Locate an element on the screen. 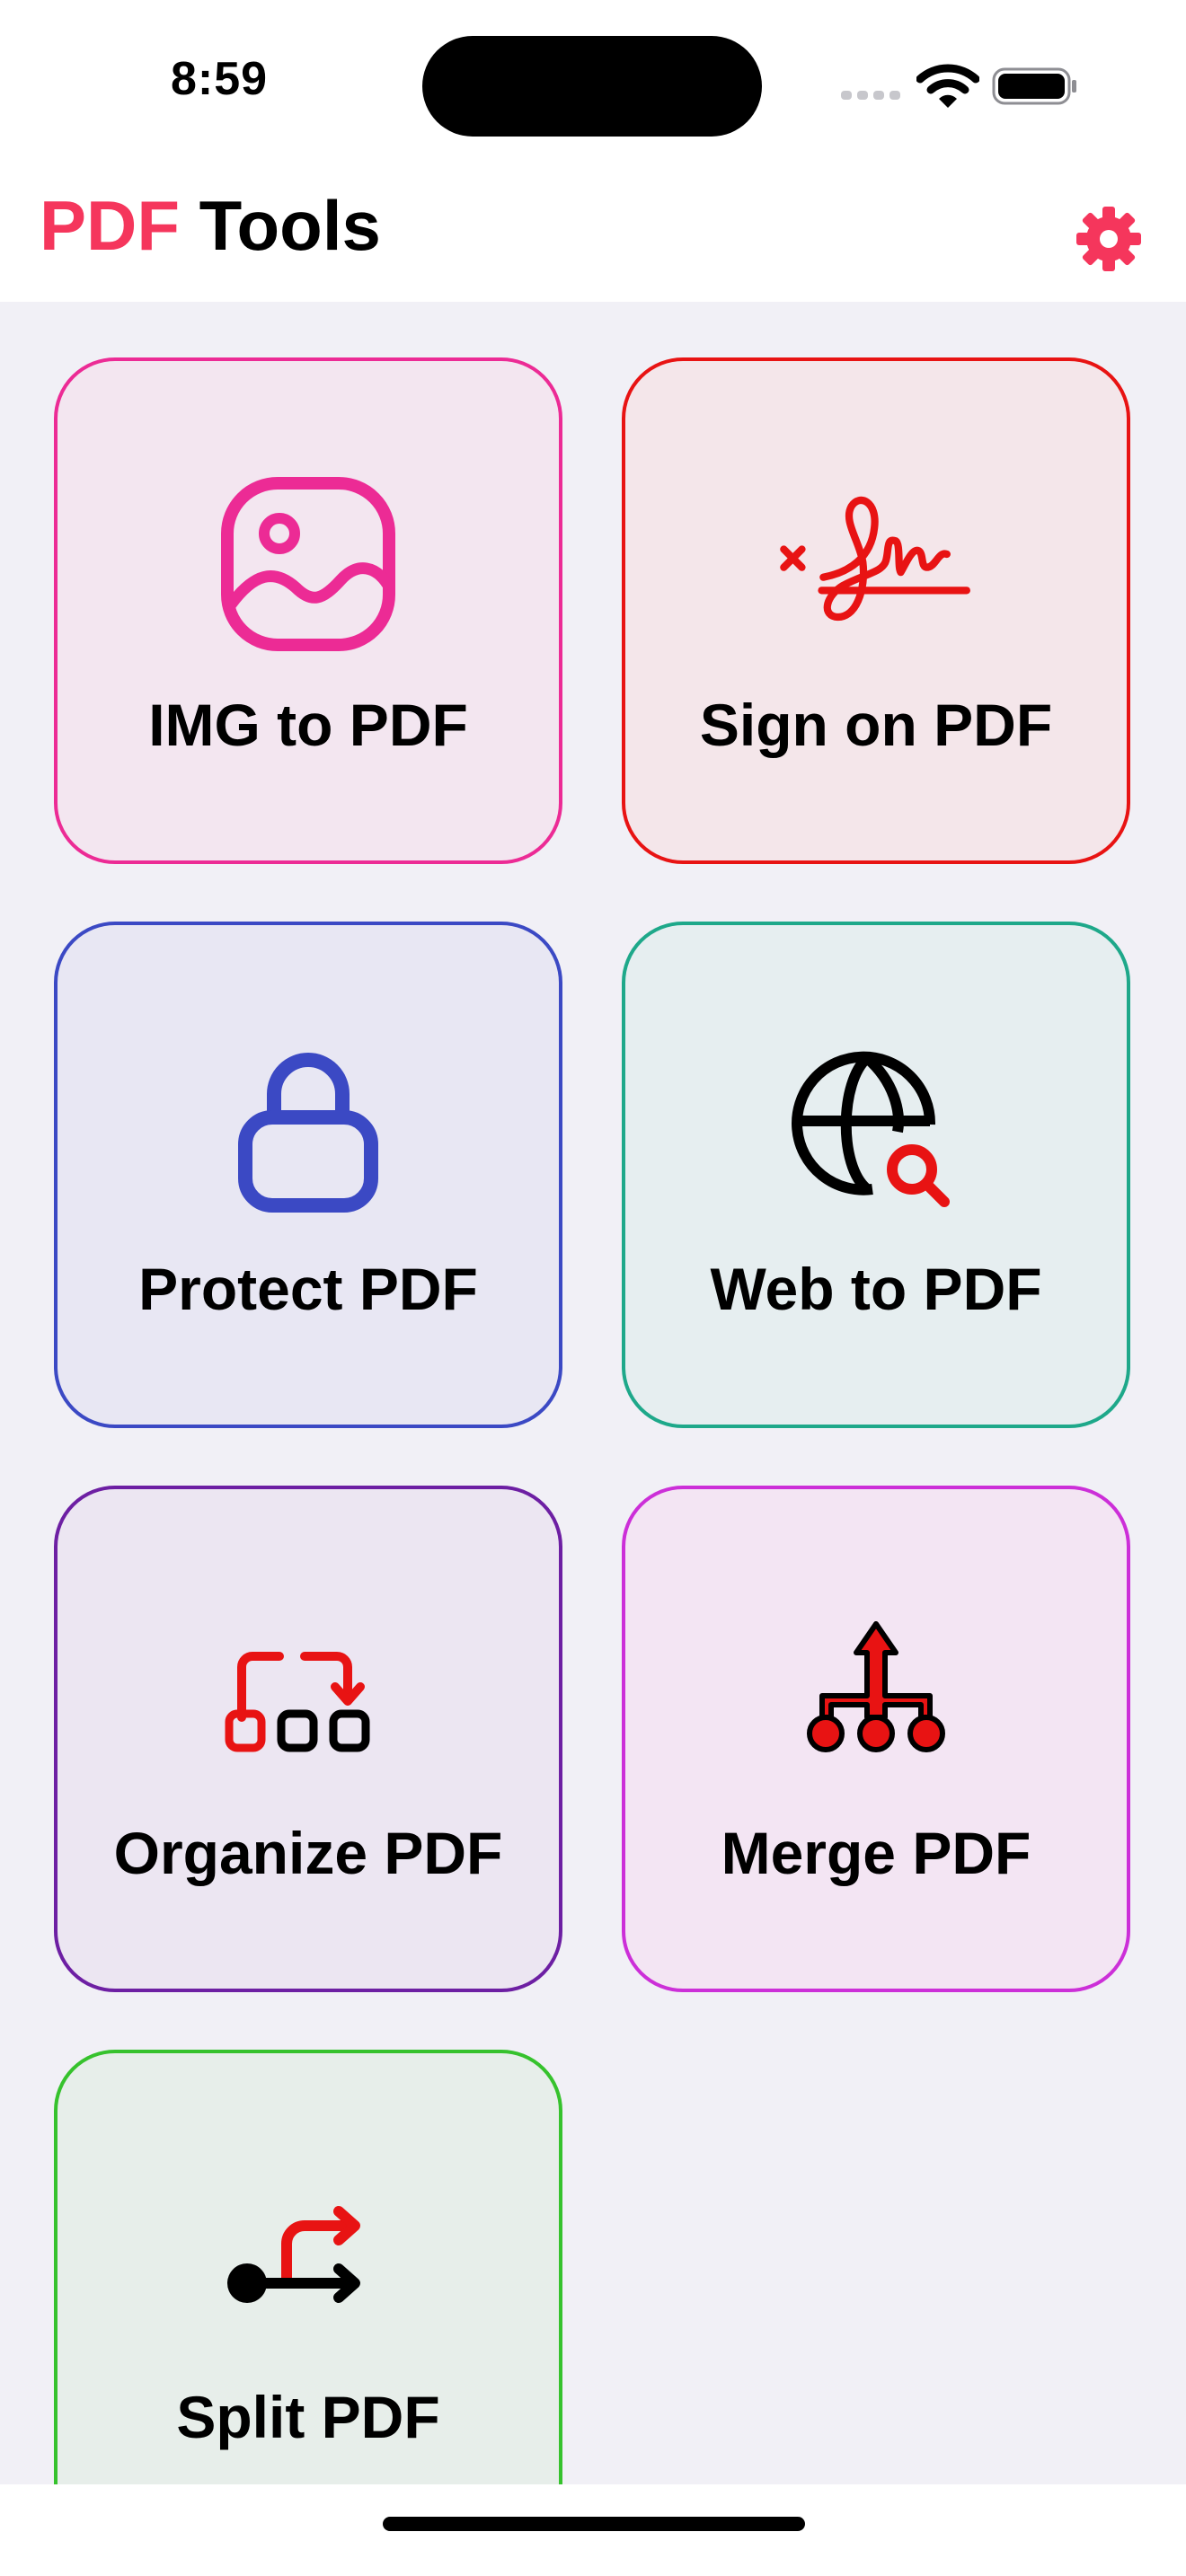 Image resolution: width=1186 pixels, height=2576 pixels. tool-card-merge-pdf: Merge PDF is located at coordinates (876, 1739).